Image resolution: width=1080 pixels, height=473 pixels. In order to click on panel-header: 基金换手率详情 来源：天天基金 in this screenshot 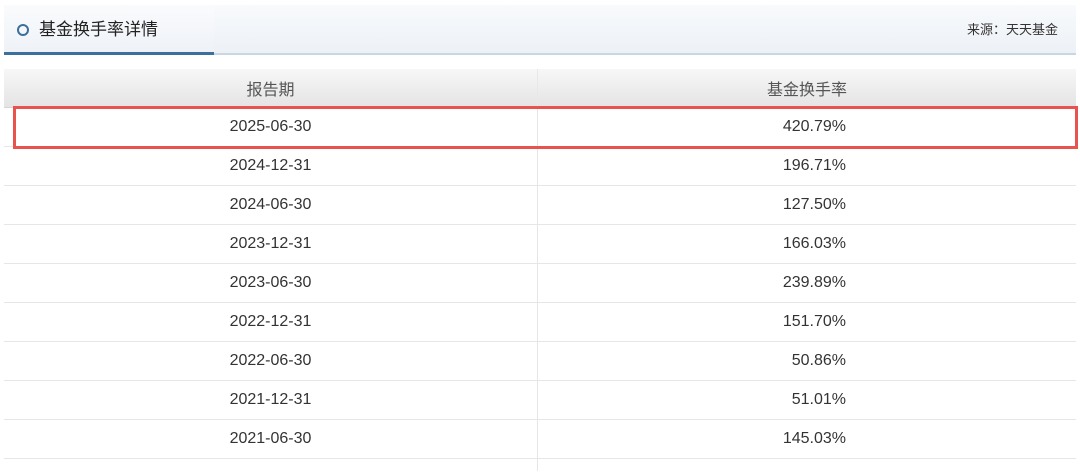, I will do `click(540, 29)`.